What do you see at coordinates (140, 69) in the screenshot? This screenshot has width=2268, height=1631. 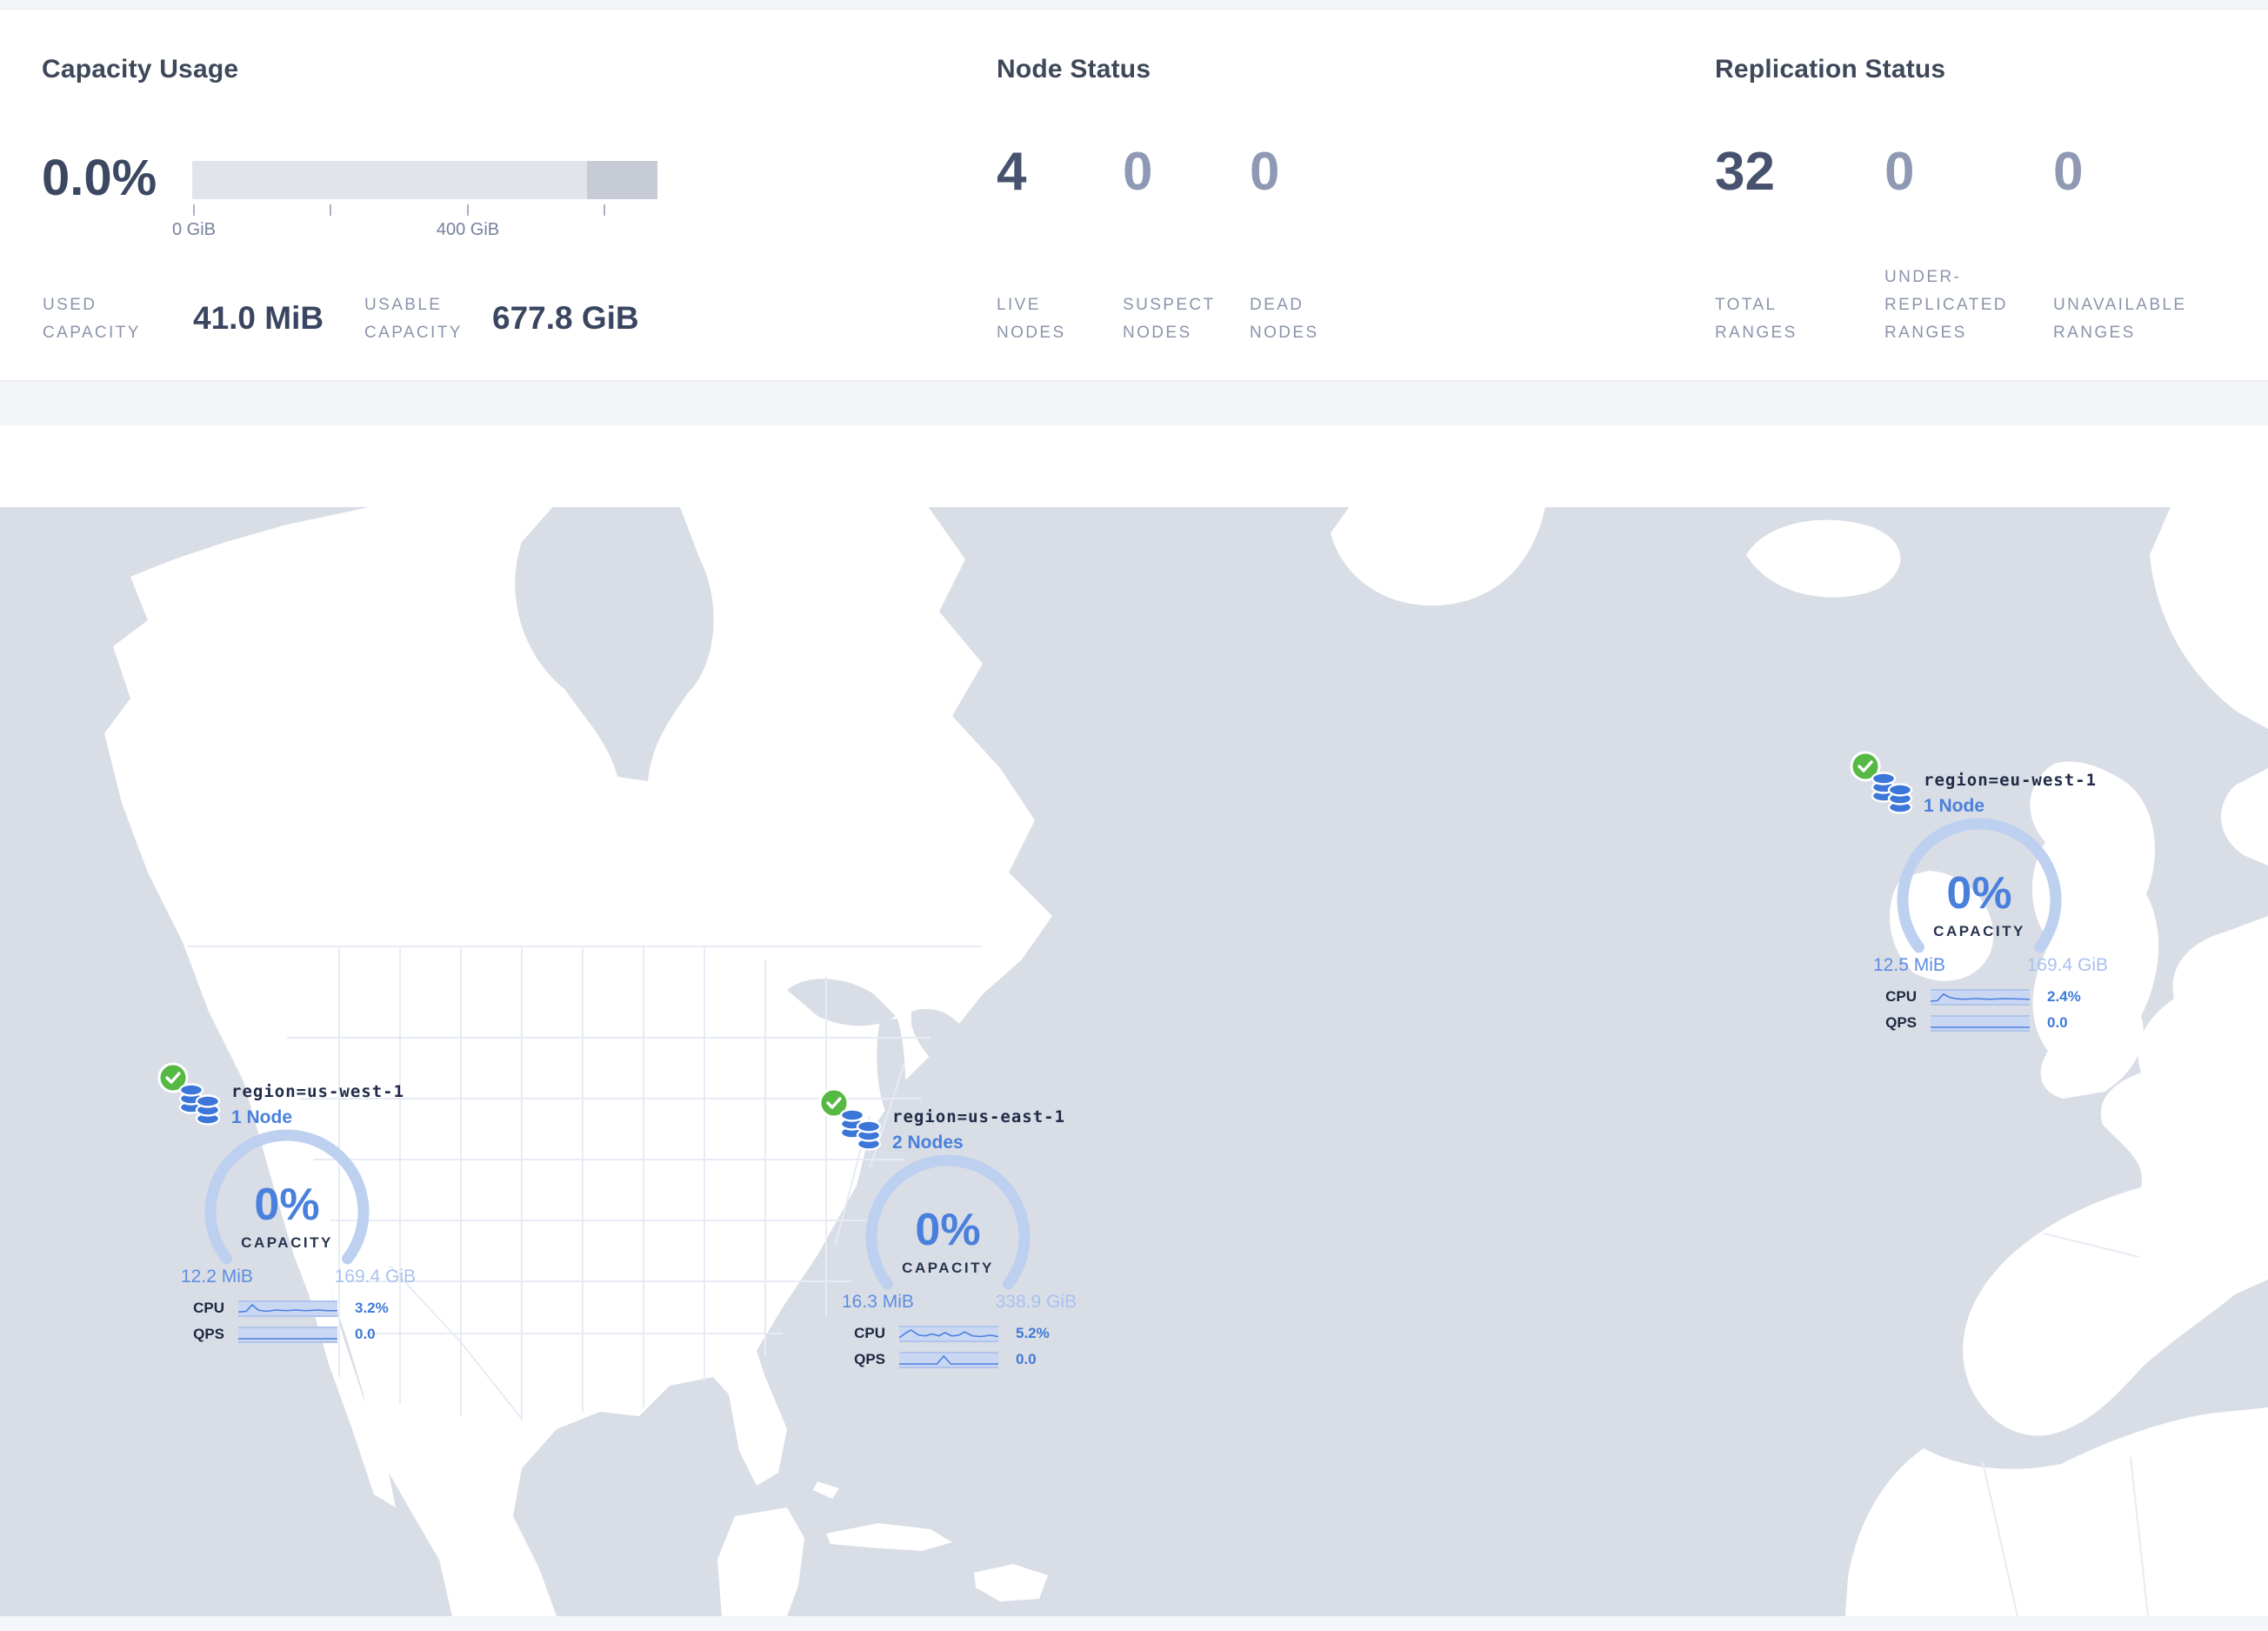 I see `capacity-usage-title: Capacity Usage` at bounding box center [140, 69].